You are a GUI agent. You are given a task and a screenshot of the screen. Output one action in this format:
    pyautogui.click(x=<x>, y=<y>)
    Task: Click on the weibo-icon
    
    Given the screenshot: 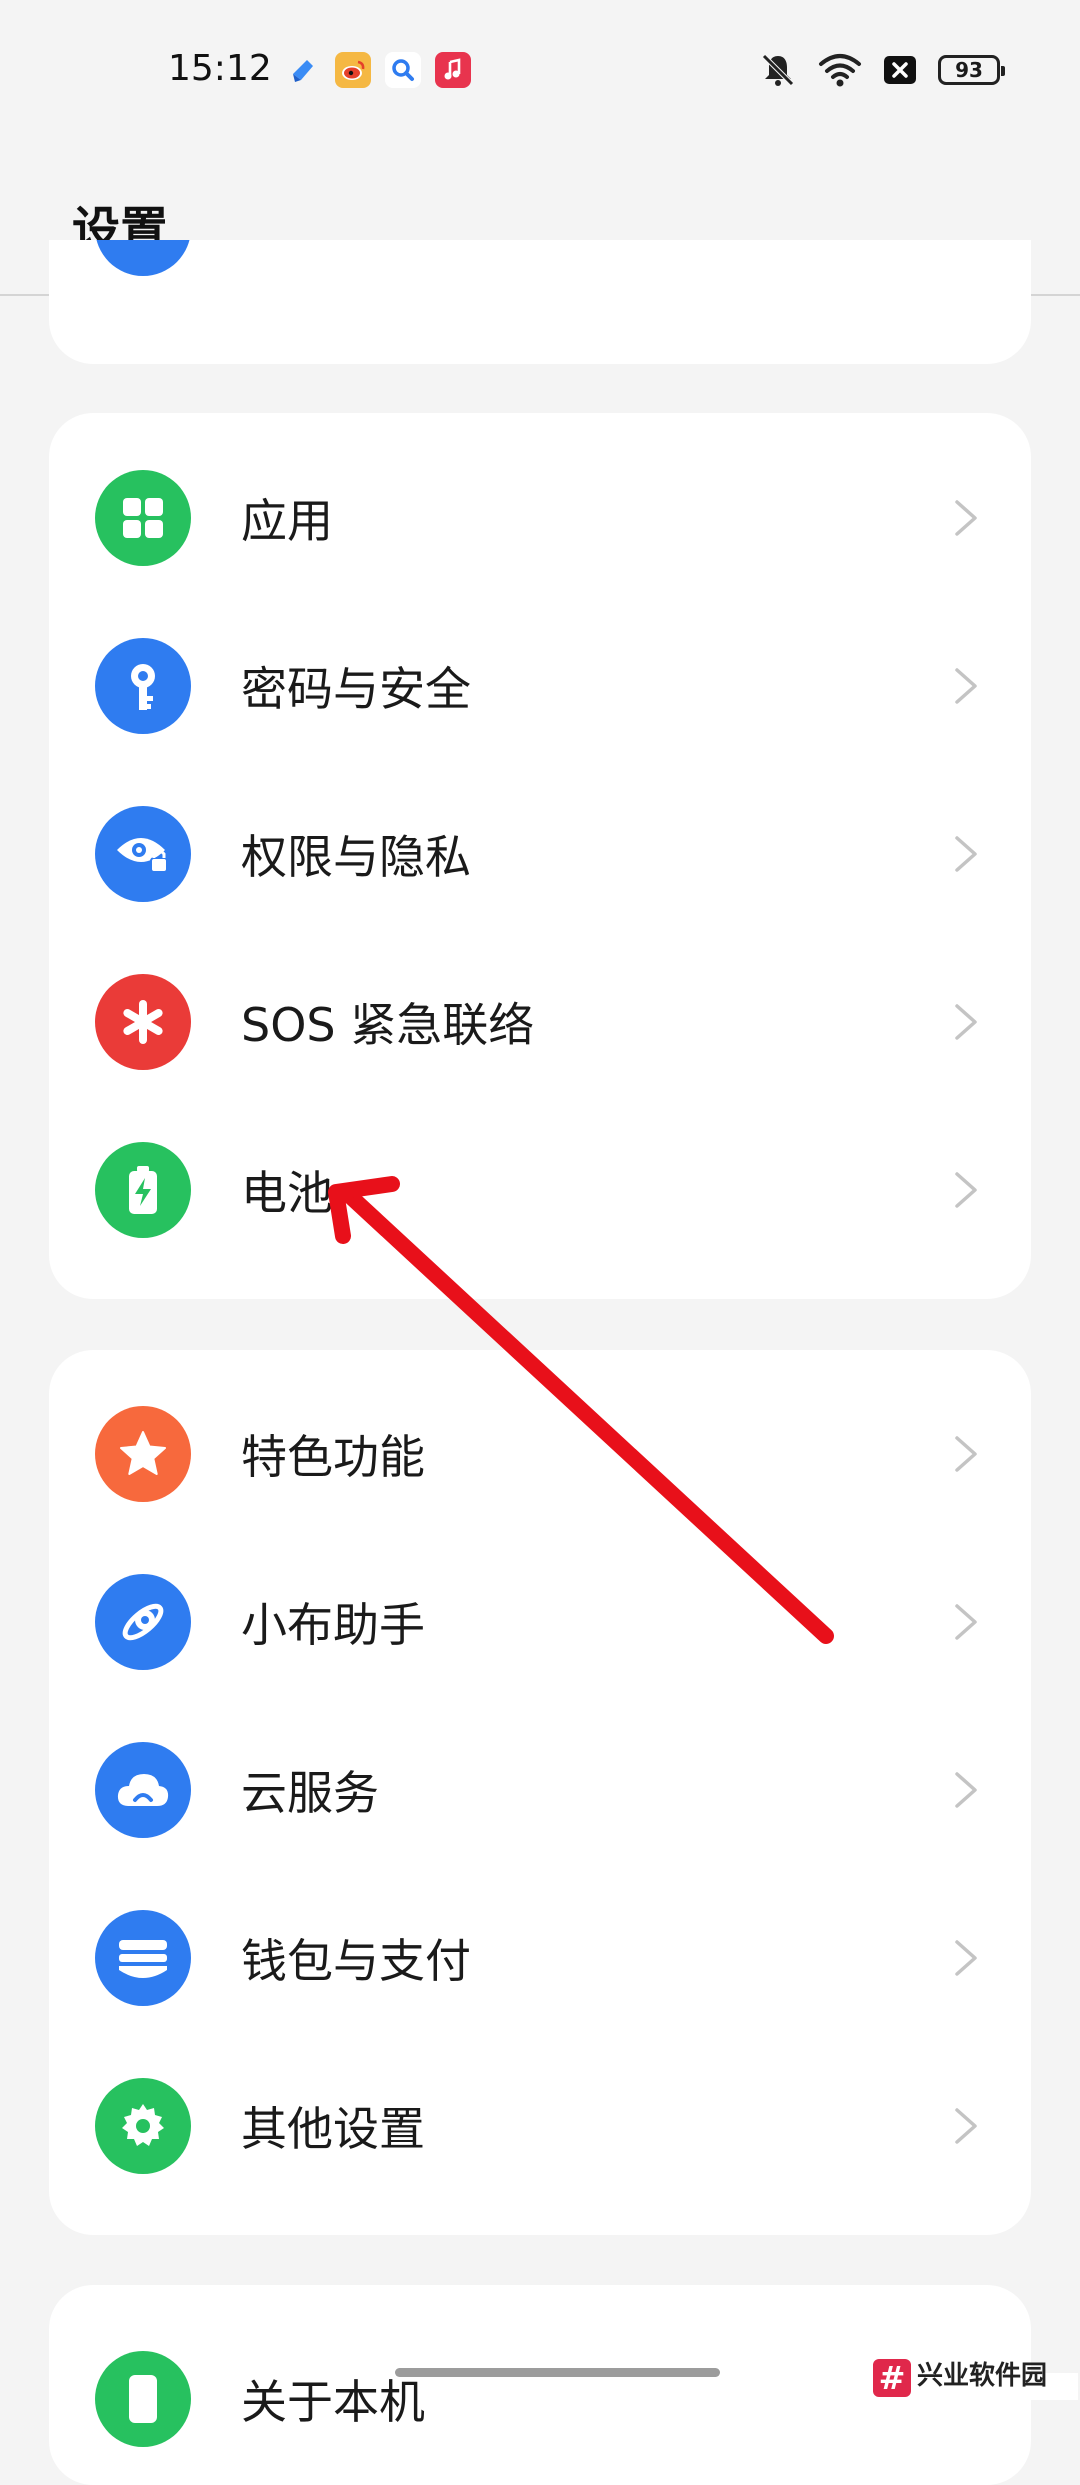 What is the action you would take?
    pyautogui.click(x=353, y=70)
    